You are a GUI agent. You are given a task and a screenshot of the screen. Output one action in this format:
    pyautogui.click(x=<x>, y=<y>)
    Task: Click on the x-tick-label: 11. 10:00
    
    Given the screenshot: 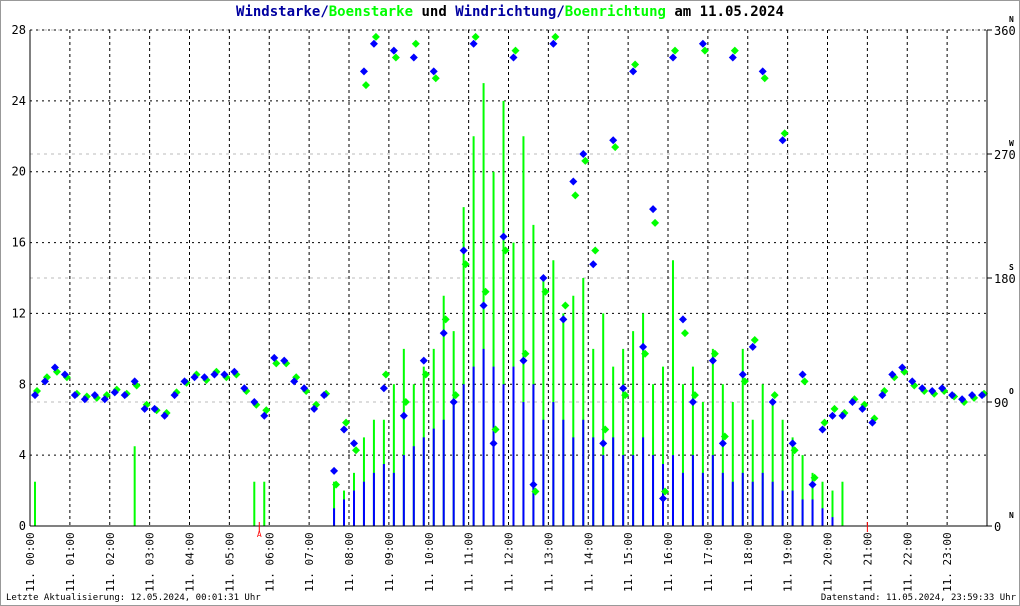 What is the action you would take?
    pyautogui.click(x=429, y=562)
    